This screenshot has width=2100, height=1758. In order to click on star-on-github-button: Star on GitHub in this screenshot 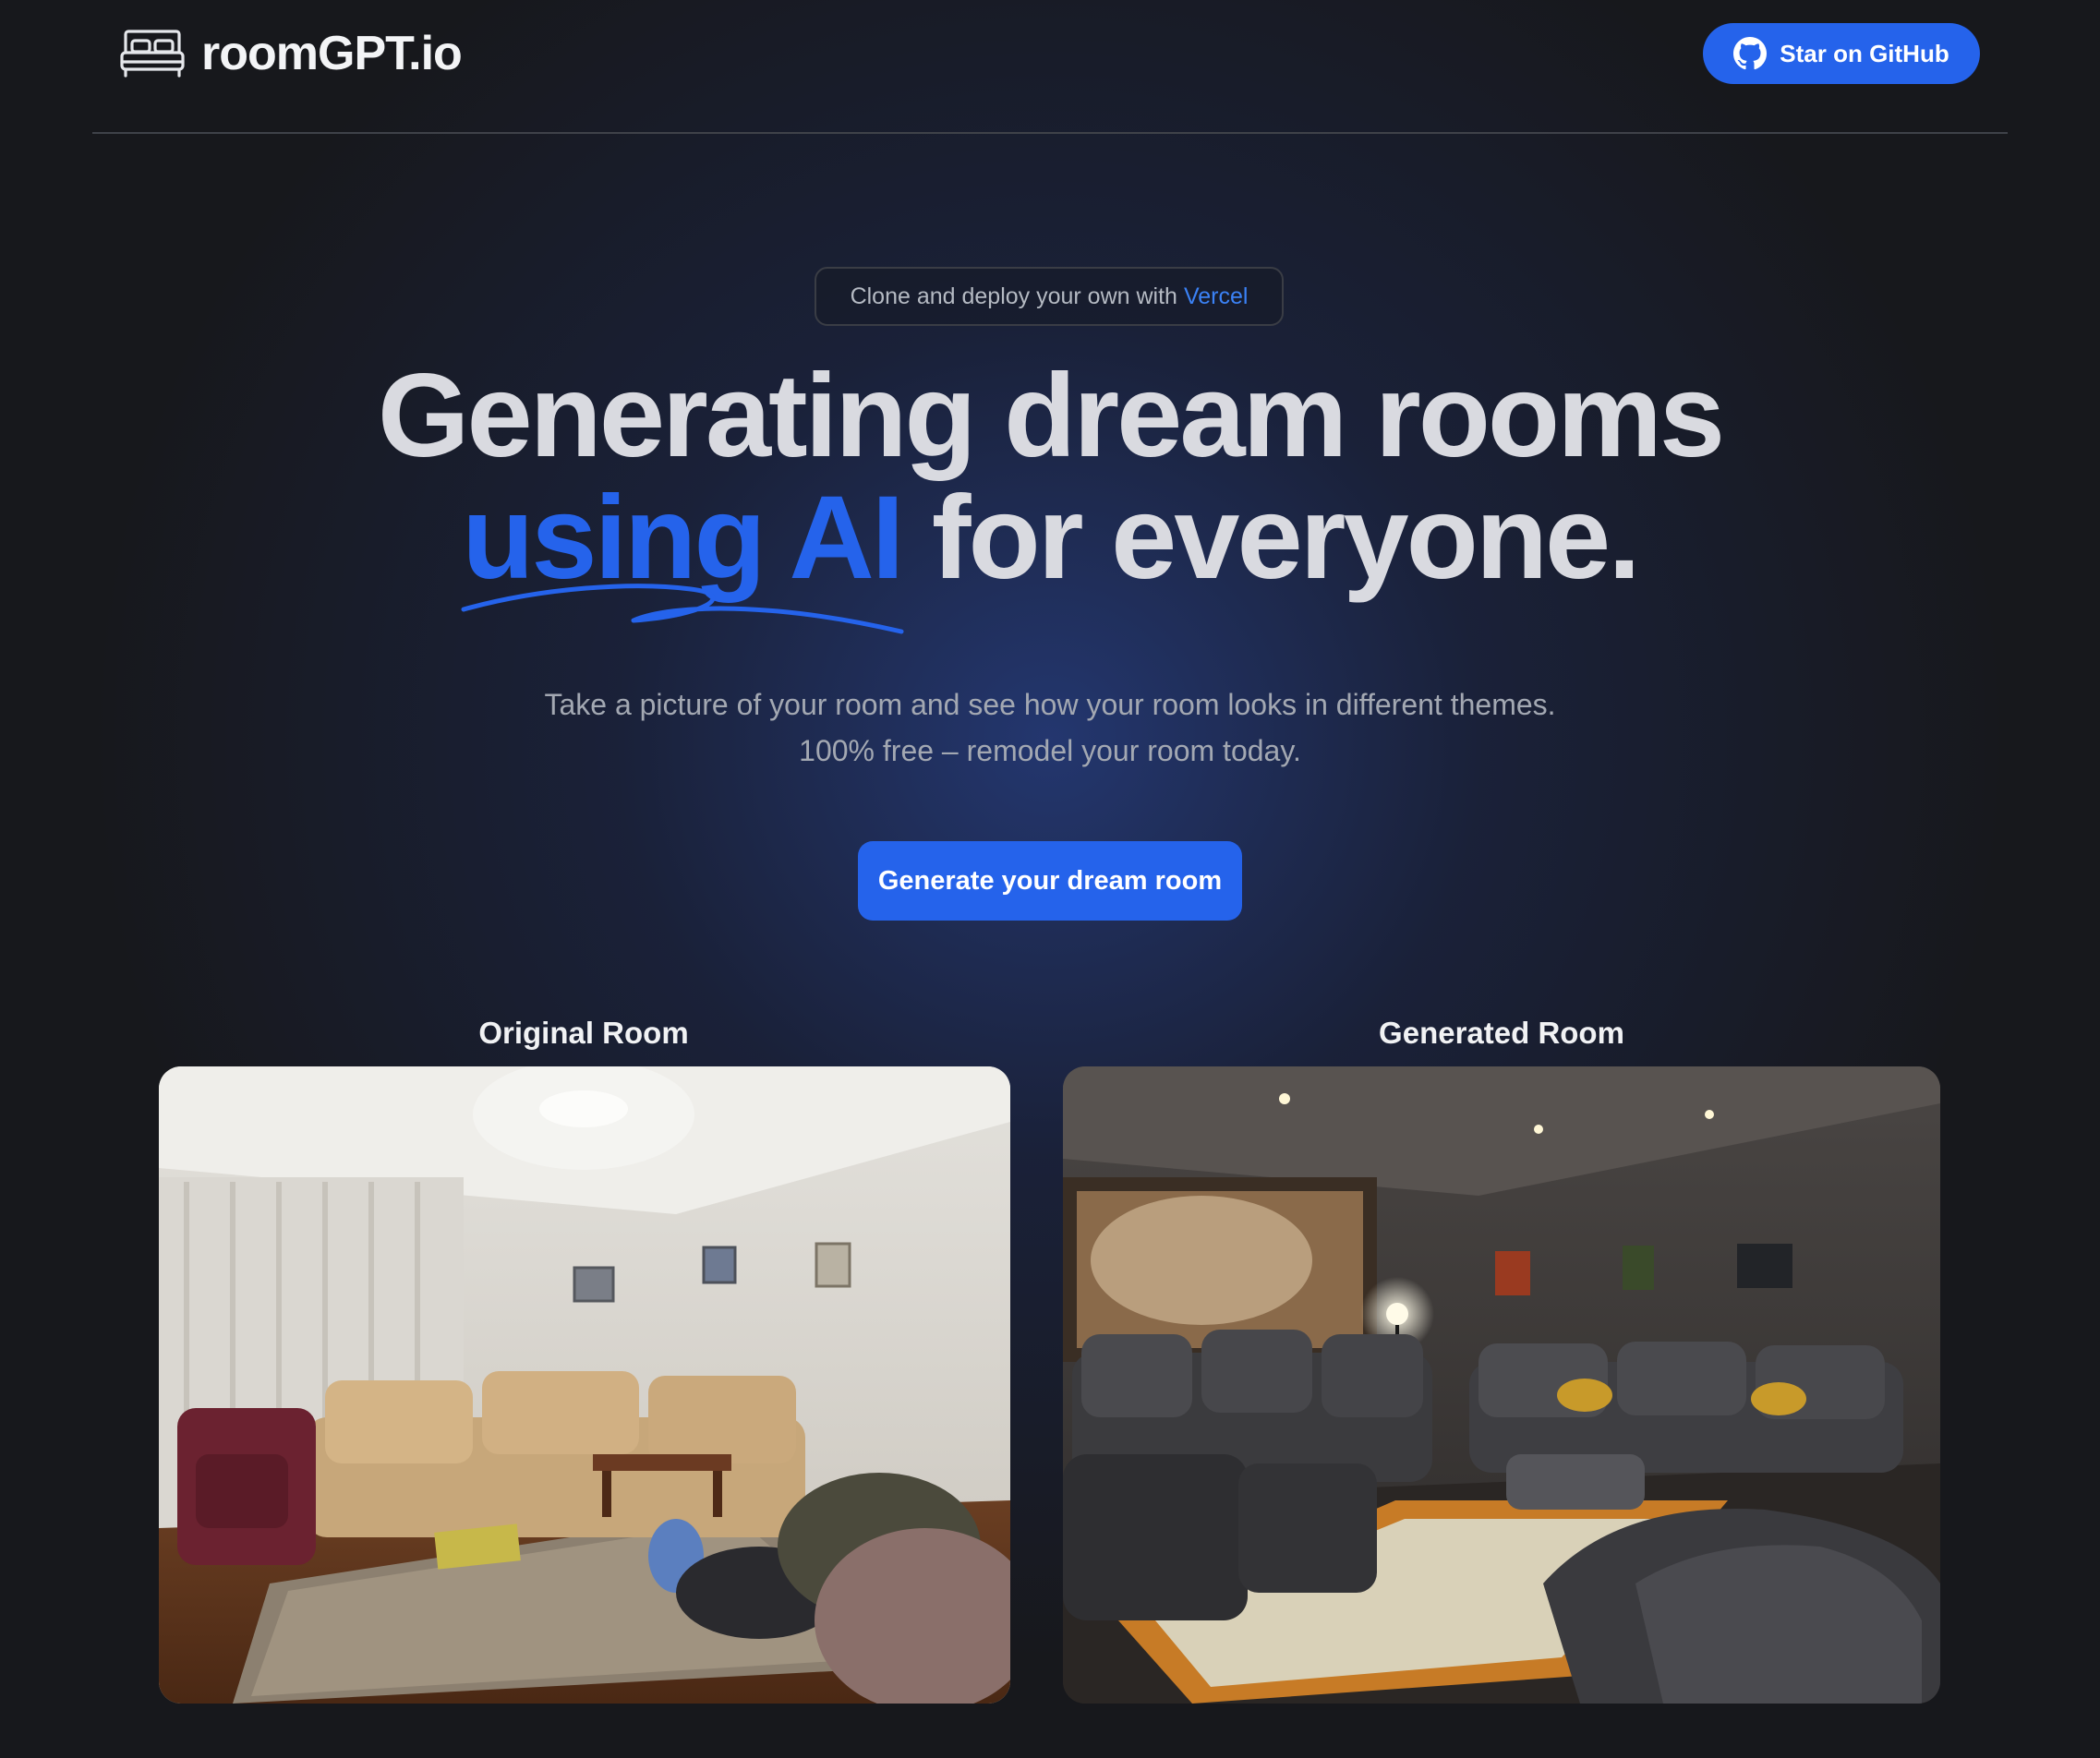, I will do `click(1842, 54)`.